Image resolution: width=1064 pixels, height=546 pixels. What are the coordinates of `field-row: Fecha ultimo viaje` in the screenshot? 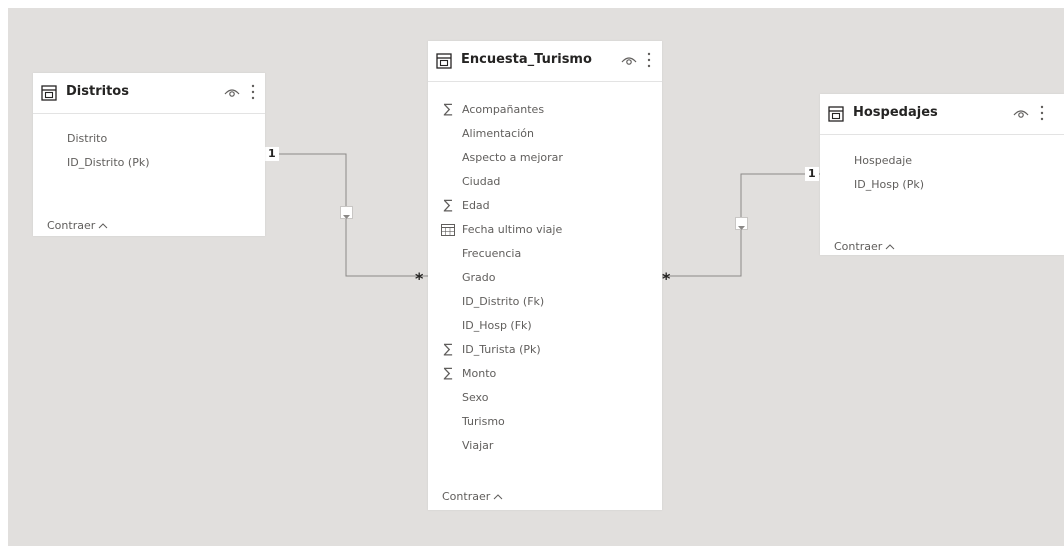 It's located at (545, 230).